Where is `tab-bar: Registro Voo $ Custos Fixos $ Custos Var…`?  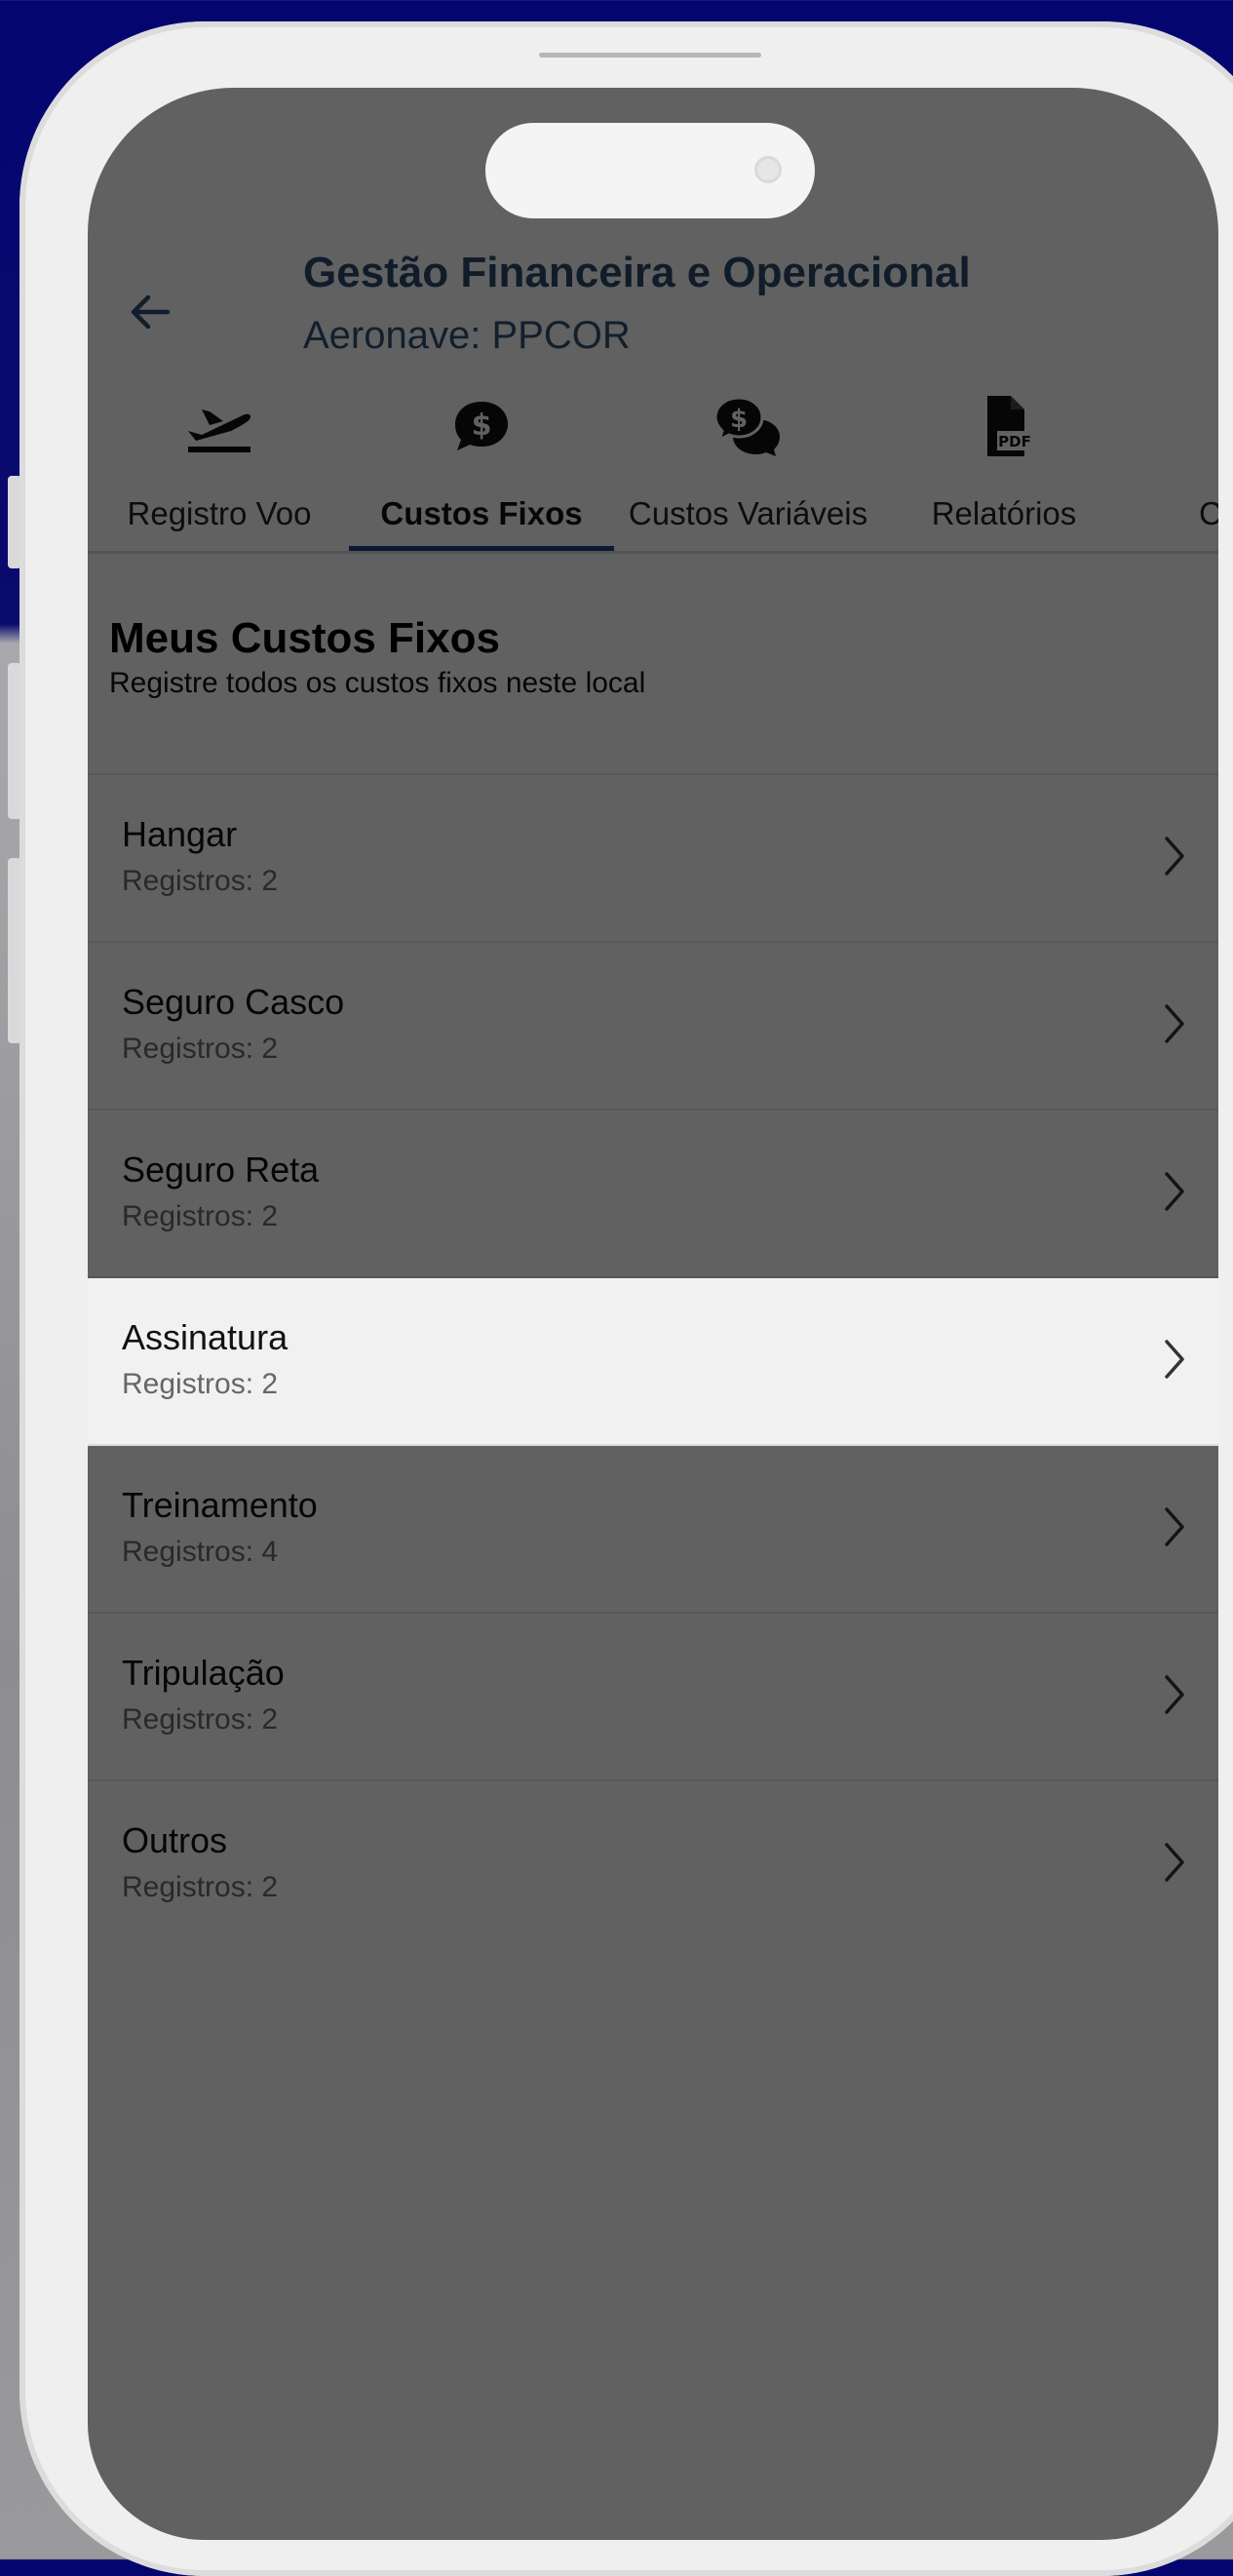 tab-bar: Registro Voo $ Custos Fixos $ Custos Var… is located at coordinates (653, 467).